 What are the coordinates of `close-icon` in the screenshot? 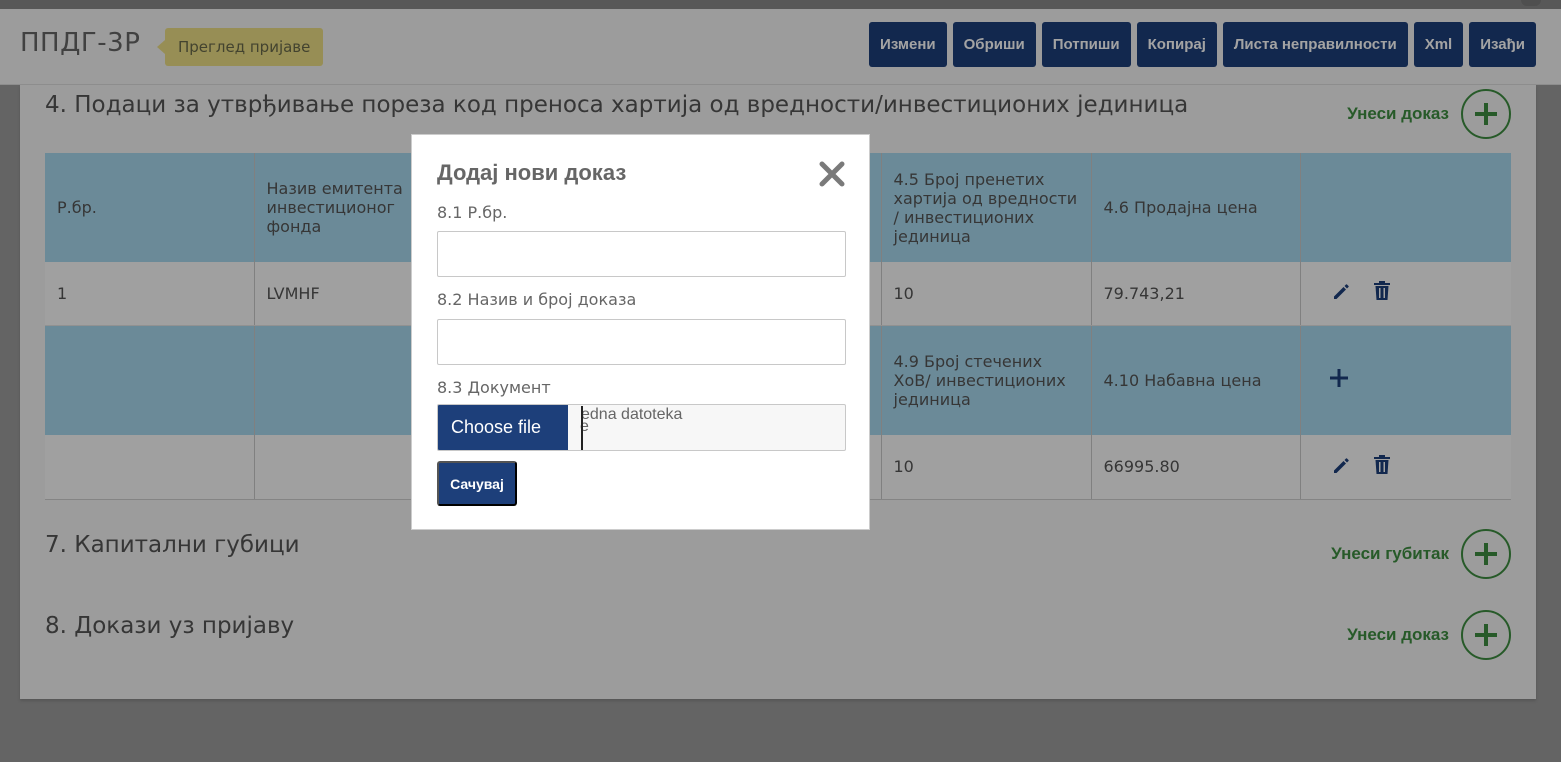 It's located at (832, 174).